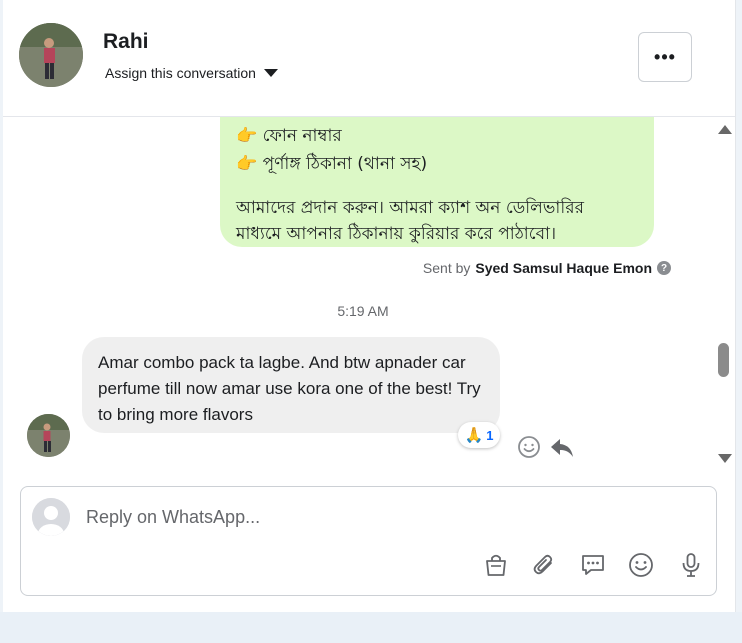 The width and height of the screenshot is (742, 643). What do you see at coordinates (48, 435) in the screenshot?
I see `sender-avatar` at bounding box center [48, 435].